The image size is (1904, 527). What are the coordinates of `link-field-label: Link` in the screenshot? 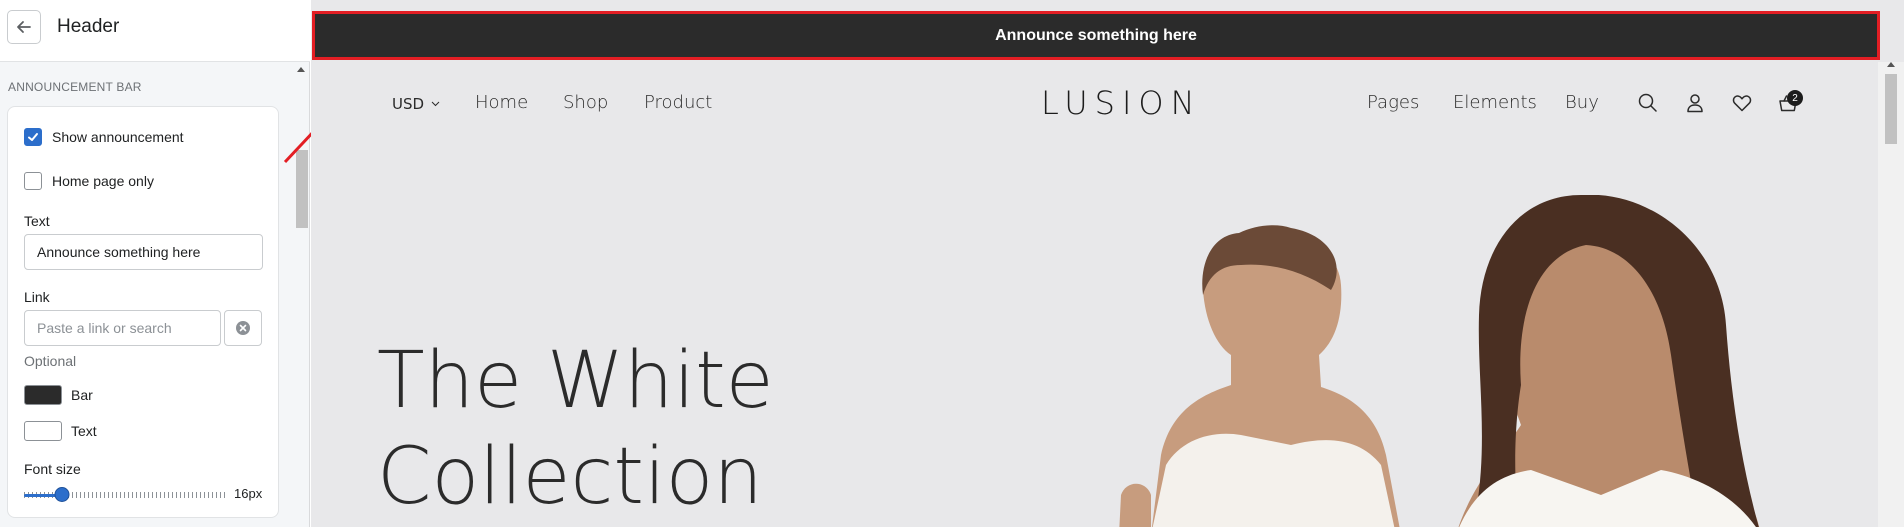 It's located at (37, 297).